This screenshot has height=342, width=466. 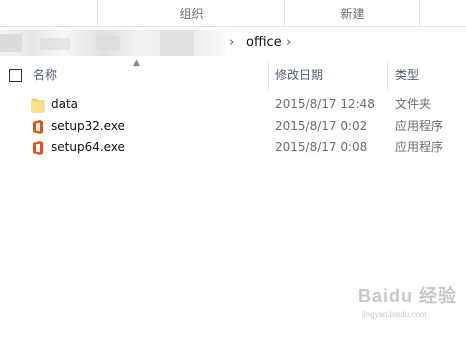 What do you see at coordinates (413, 104) in the screenshot?
I see `file-type: 文件夹` at bounding box center [413, 104].